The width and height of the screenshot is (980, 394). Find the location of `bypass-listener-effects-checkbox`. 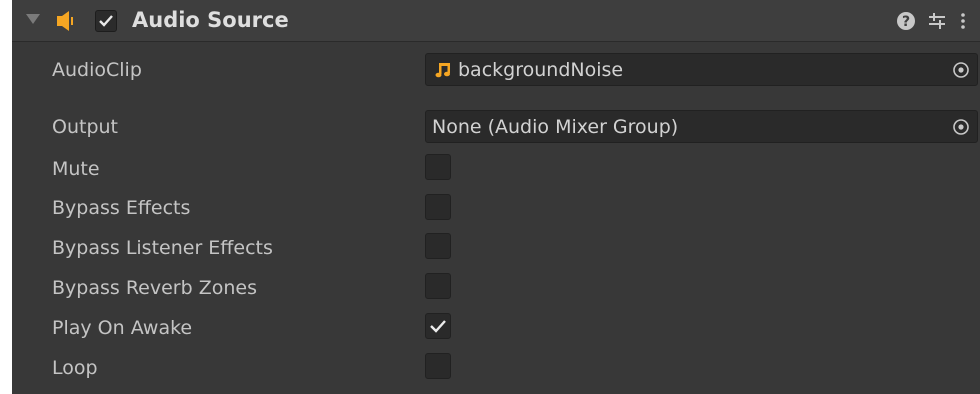

bypass-listener-effects-checkbox is located at coordinates (438, 246).